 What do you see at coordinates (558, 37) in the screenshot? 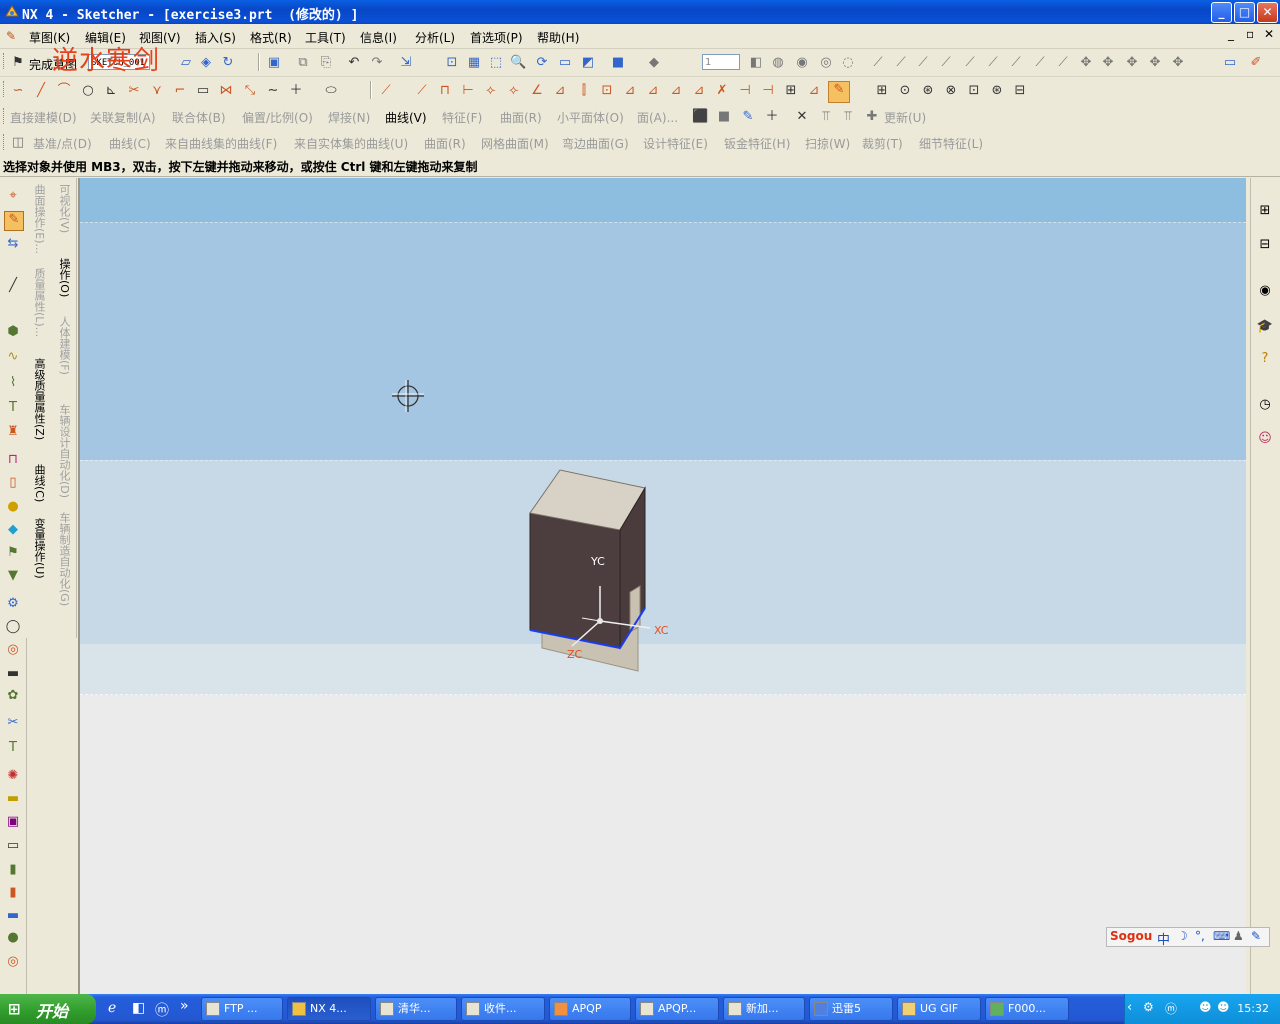
I see `menu-help: 帮助(H)` at bounding box center [558, 37].